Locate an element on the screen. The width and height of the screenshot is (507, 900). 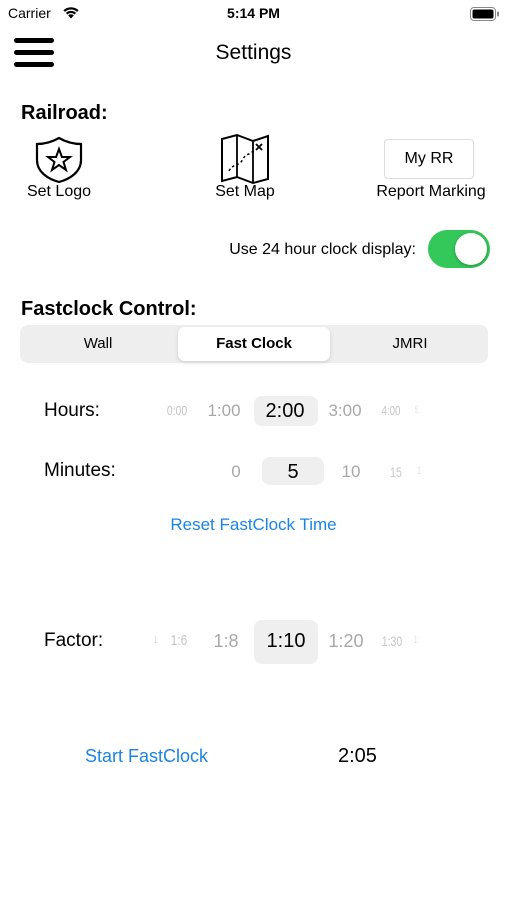
fastclock-mode-segmented-control: Wall Fast Clock JMRI is located at coordinates (254, 344).